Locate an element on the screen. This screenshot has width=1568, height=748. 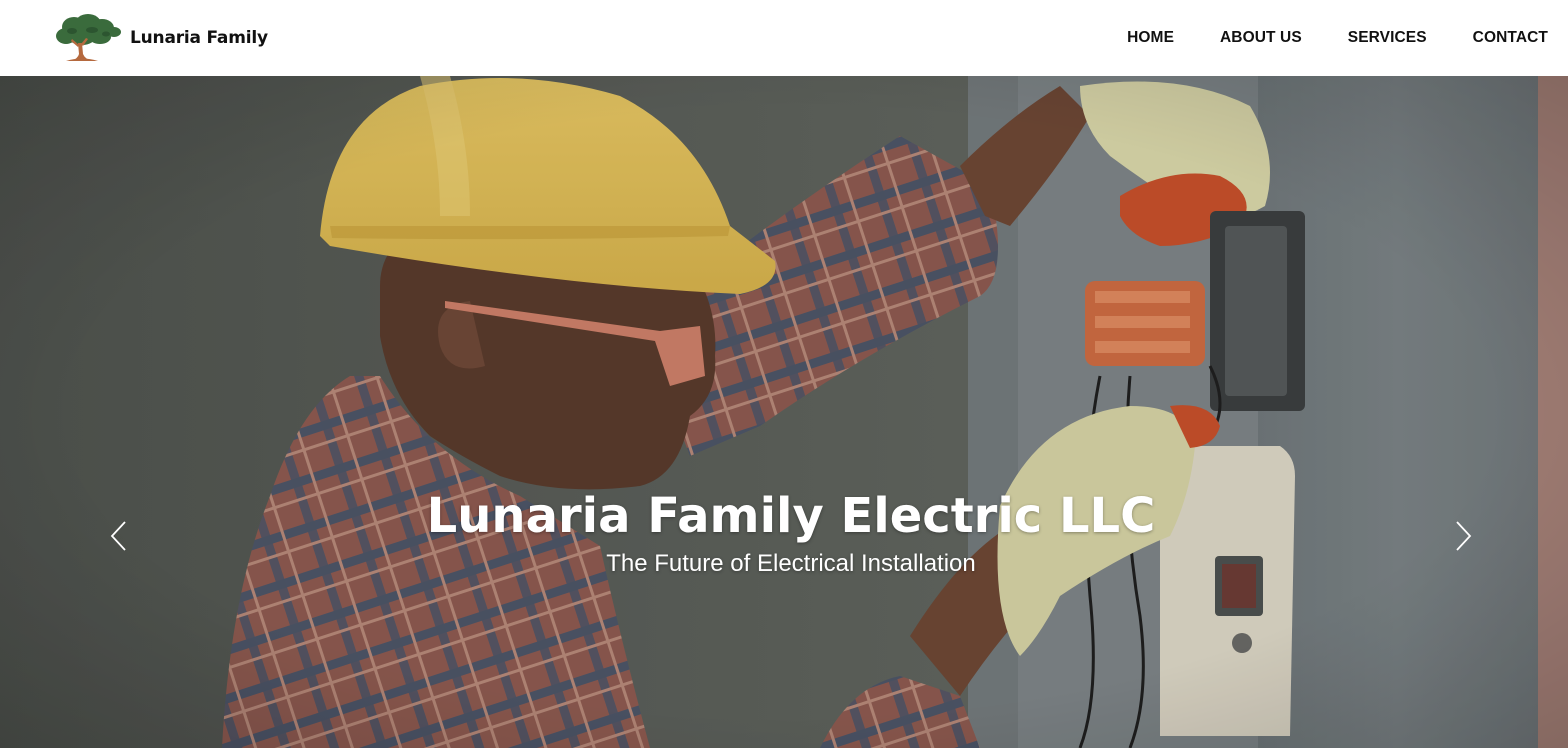
carousel-next-button is located at coordinates (1463, 538).